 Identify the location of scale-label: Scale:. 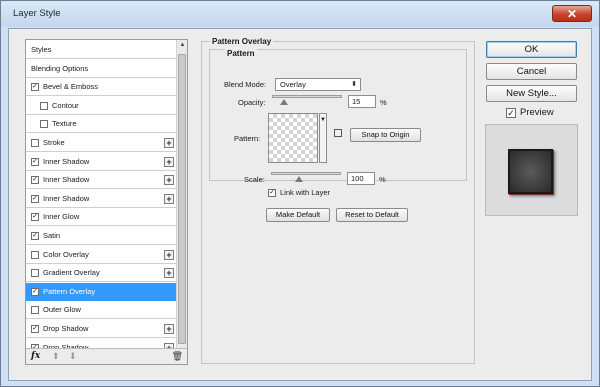
(254, 179).